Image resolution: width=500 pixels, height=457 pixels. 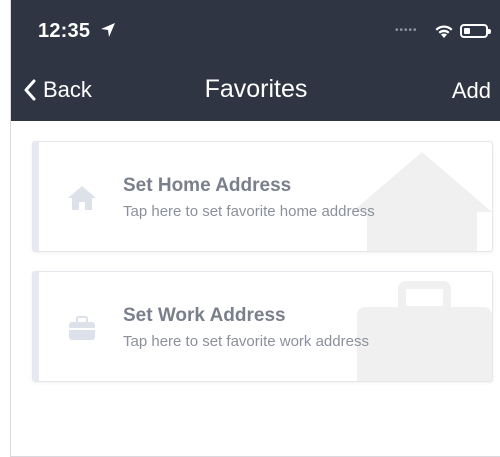 I want to click on page-title: Favorites, so click(x=256, y=89).